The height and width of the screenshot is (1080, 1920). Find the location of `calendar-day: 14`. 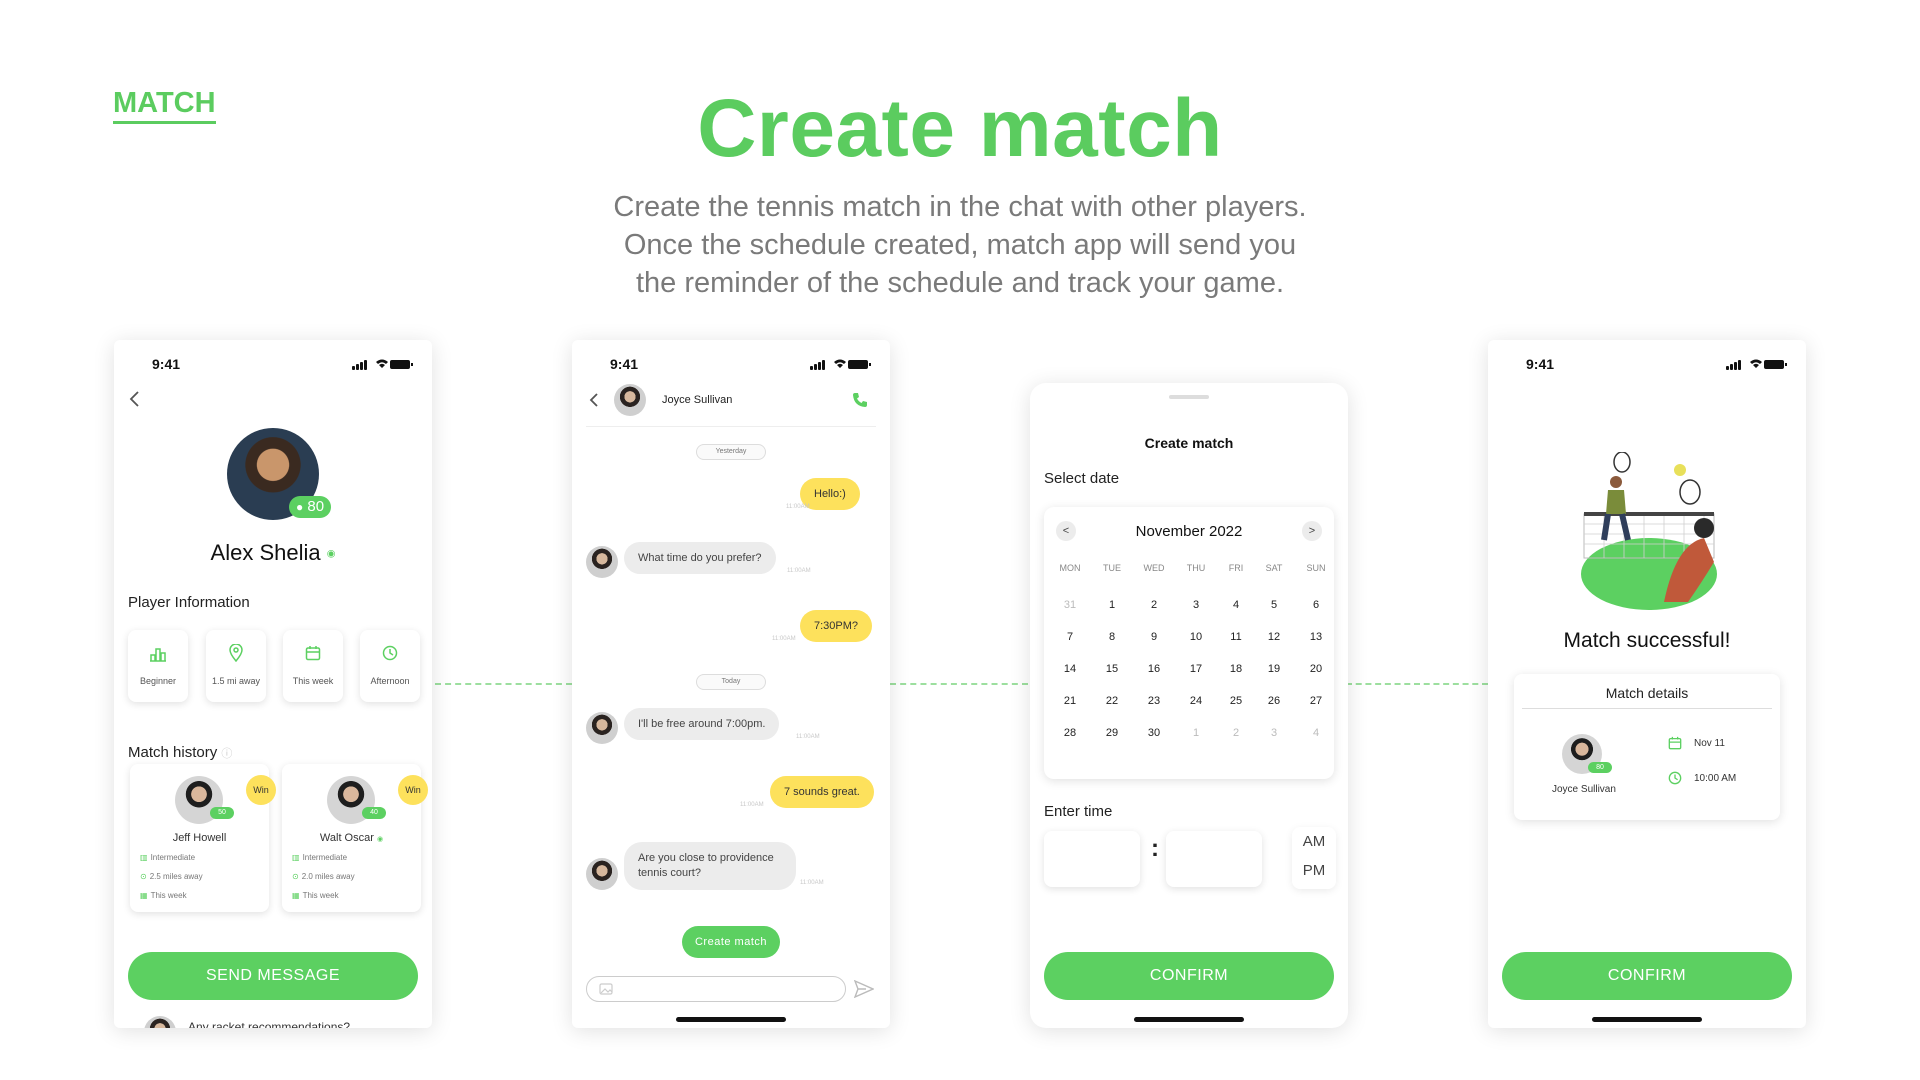

calendar-day: 14 is located at coordinates (1070, 669).